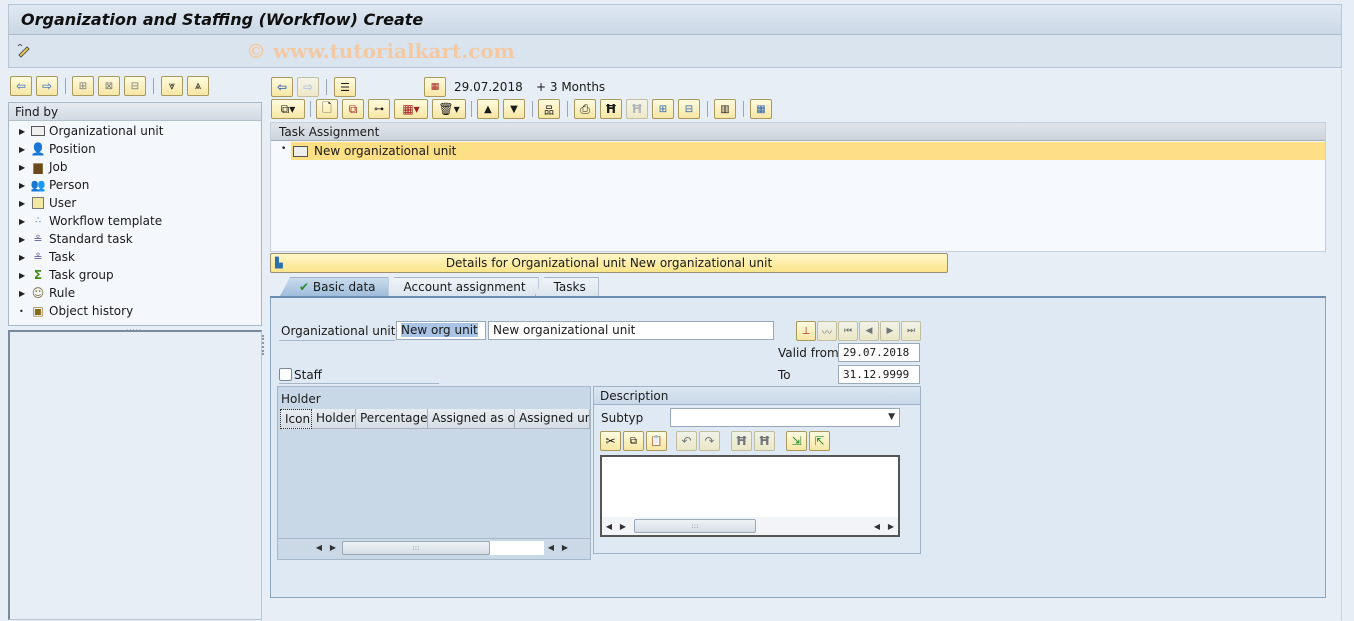 The image size is (1354, 621). I want to click on org-unit-short-input: New org unit, so click(441, 330).